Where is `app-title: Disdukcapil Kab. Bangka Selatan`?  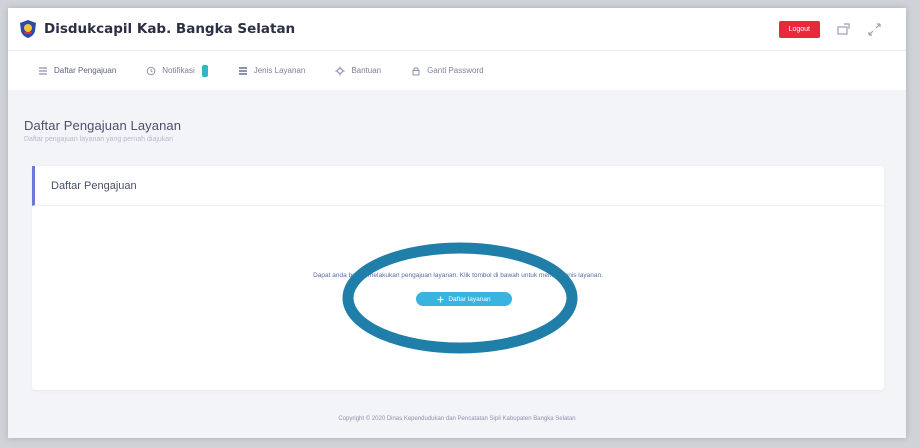
app-title: Disdukcapil Kab. Bangka Selatan is located at coordinates (170, 29).